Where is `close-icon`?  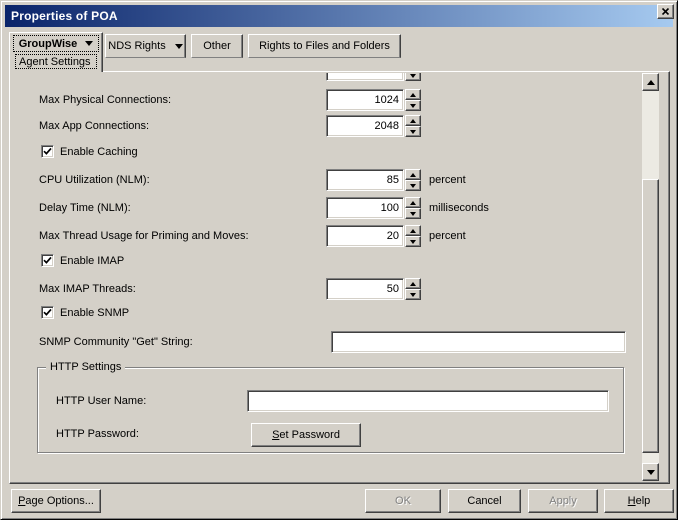
close-icon is located at coordinates (665, 11).